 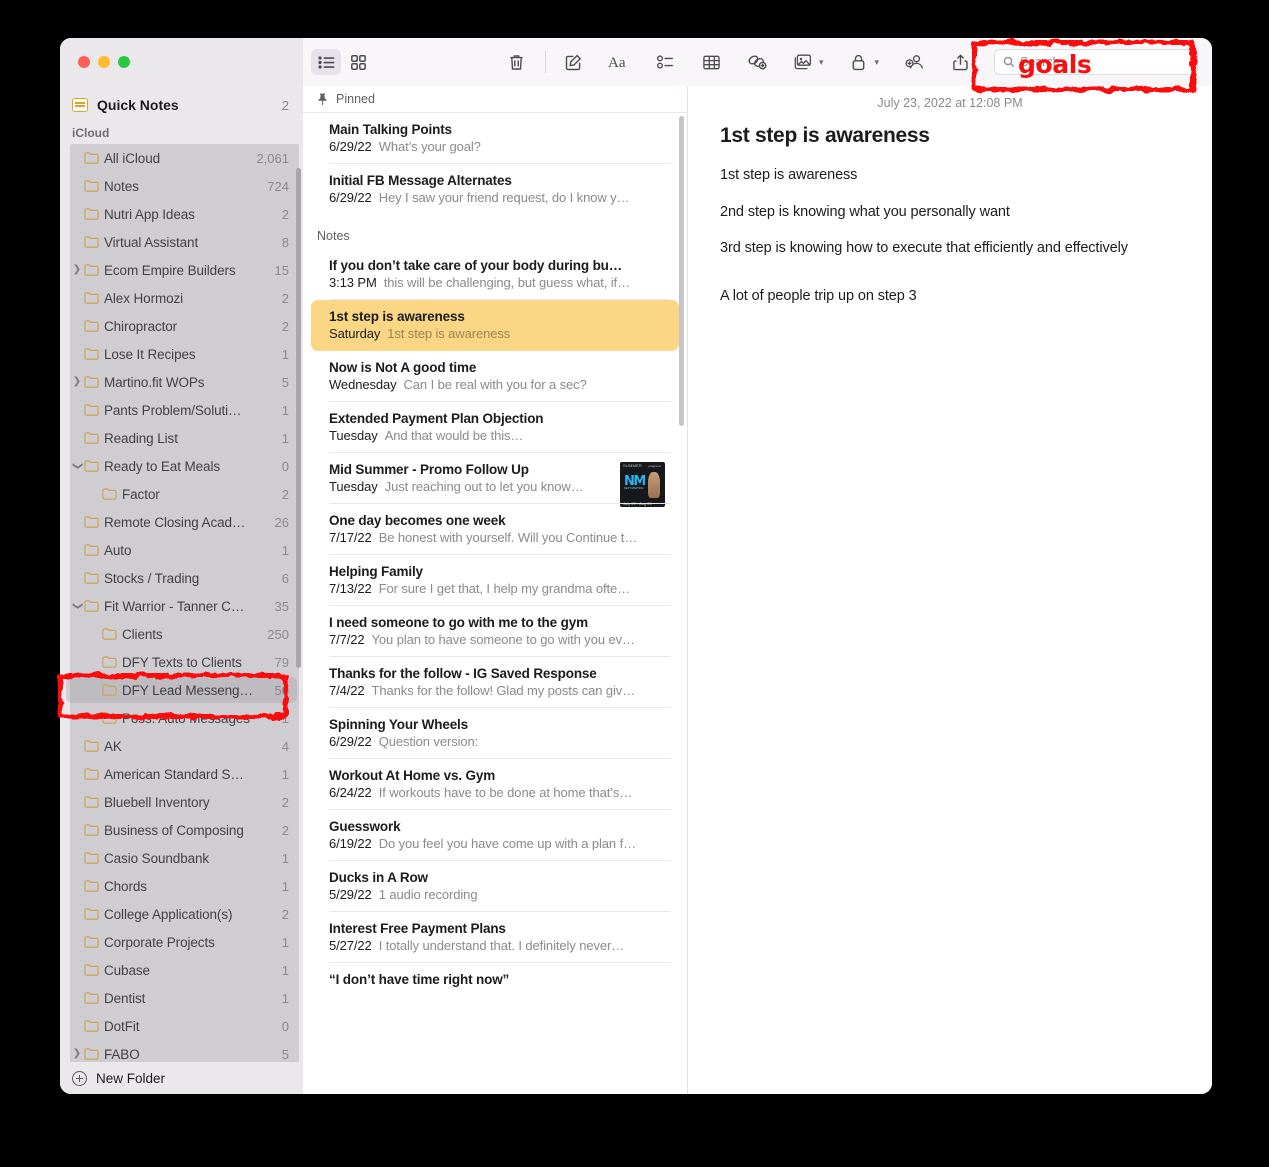 I want to click on sidebar-item-cubase: Cubase 1, so click(x=181, y=970).